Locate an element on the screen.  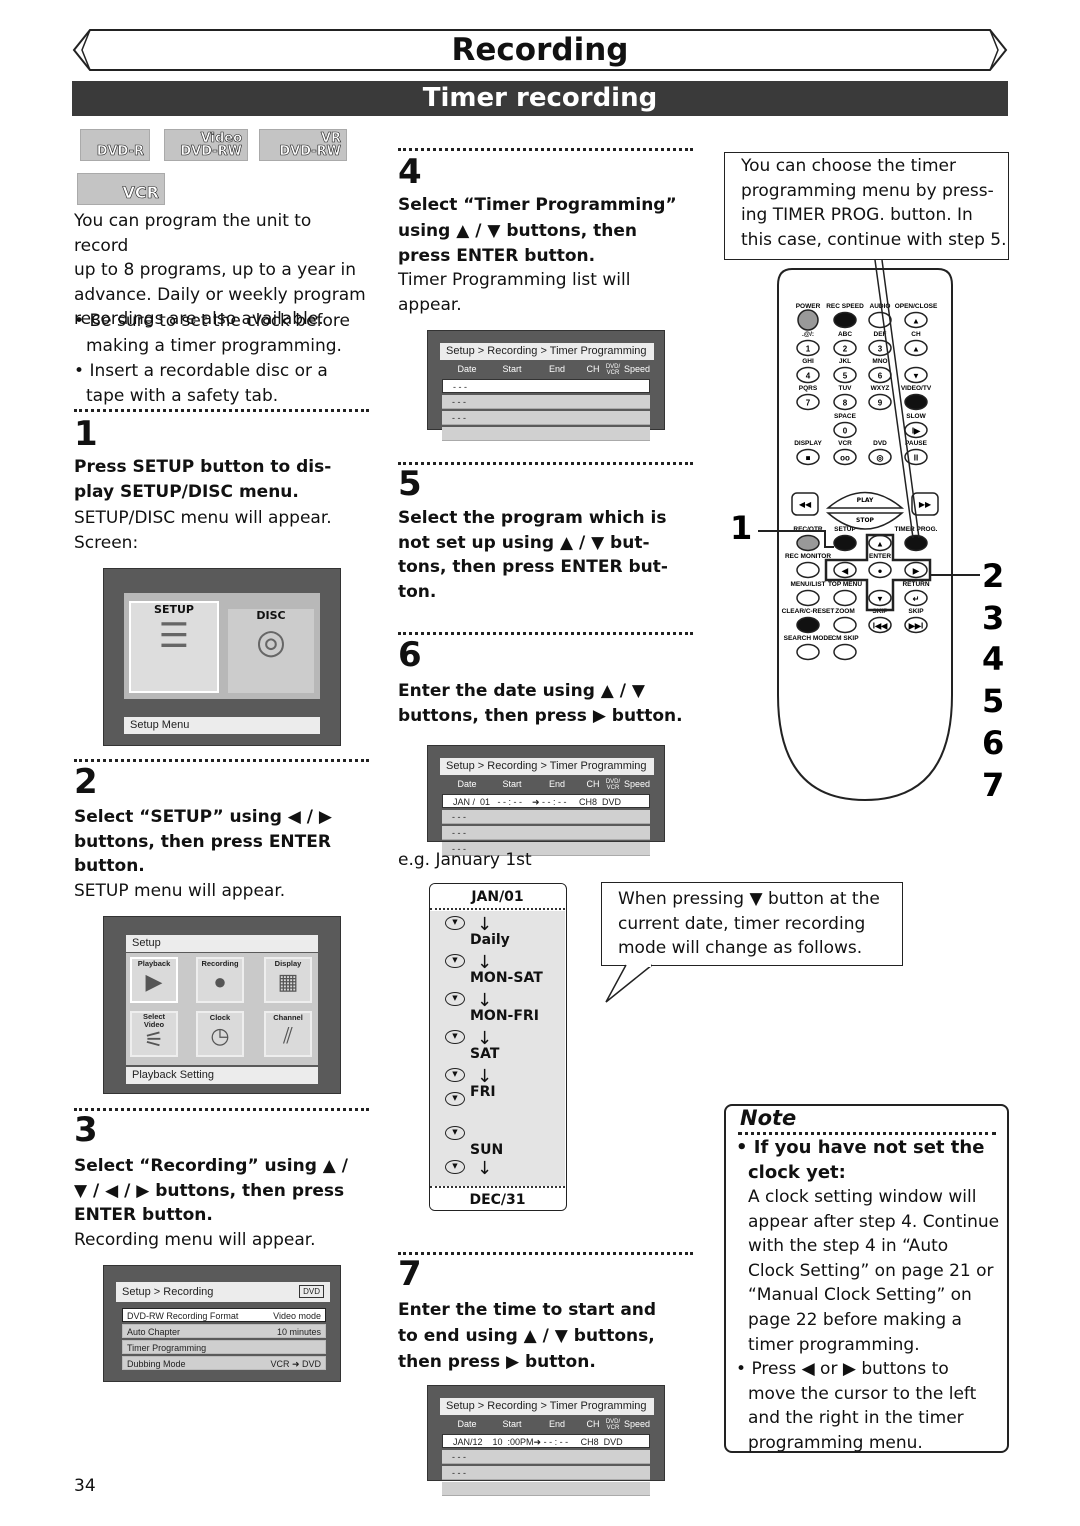
callout-number: 4 is located at coordinates (993, 659).